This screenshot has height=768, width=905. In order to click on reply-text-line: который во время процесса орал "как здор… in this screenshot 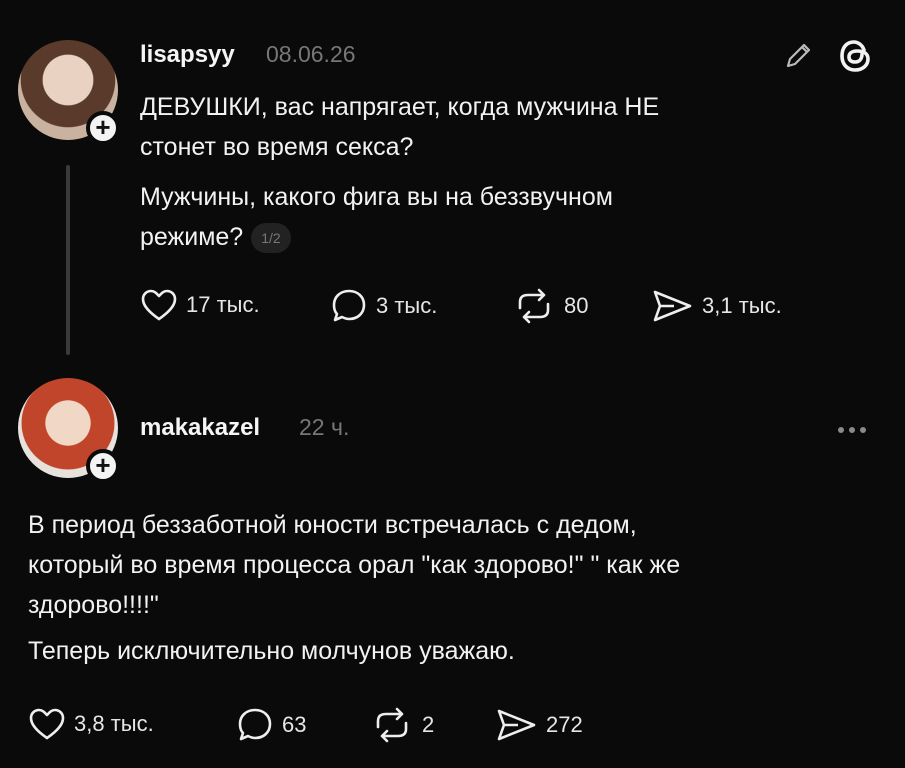, I will do `click(354, 565)`.